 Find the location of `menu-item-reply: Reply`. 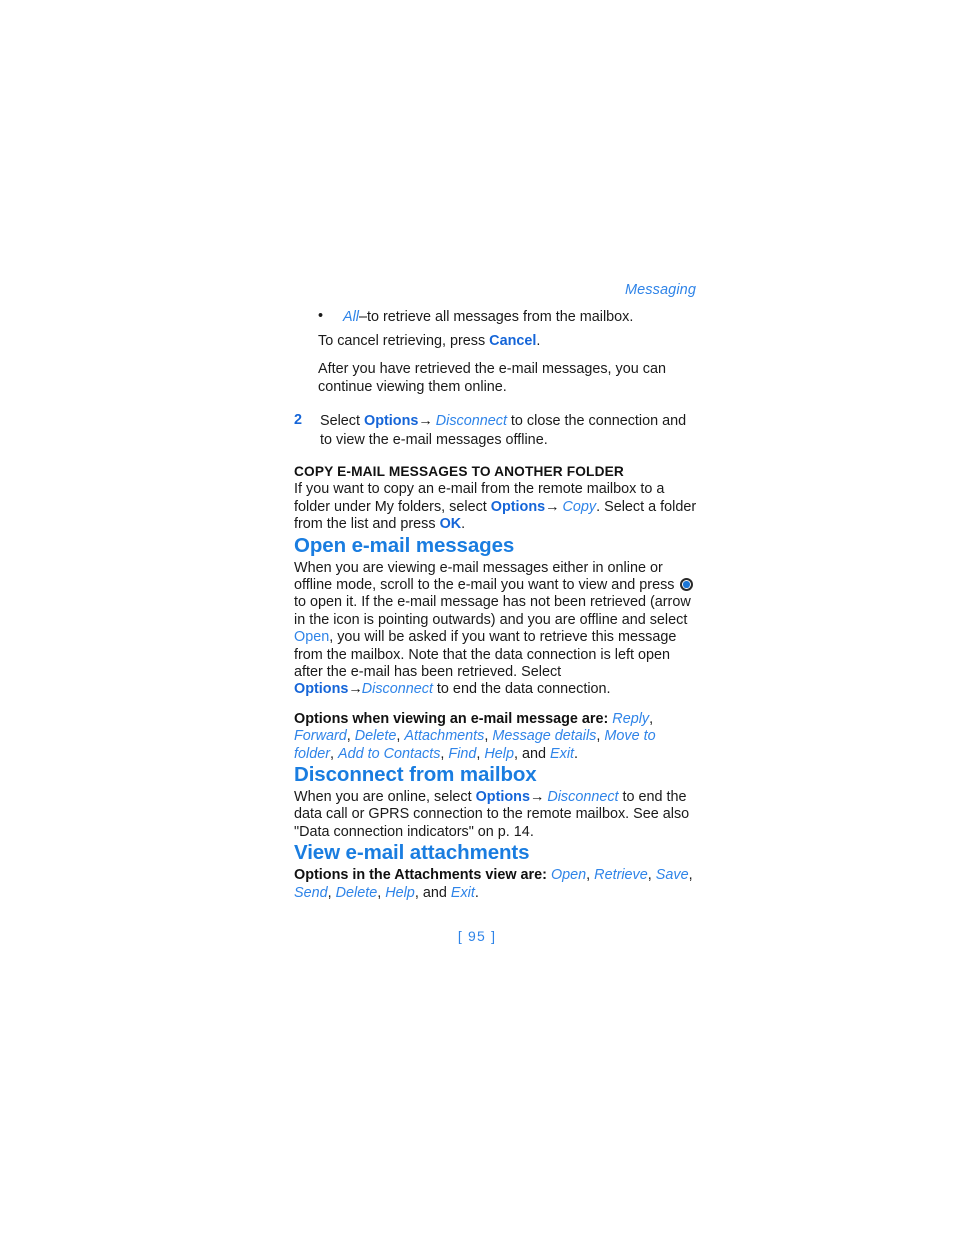

menu-item-reply: Reply is located at coordinates (631, 718).